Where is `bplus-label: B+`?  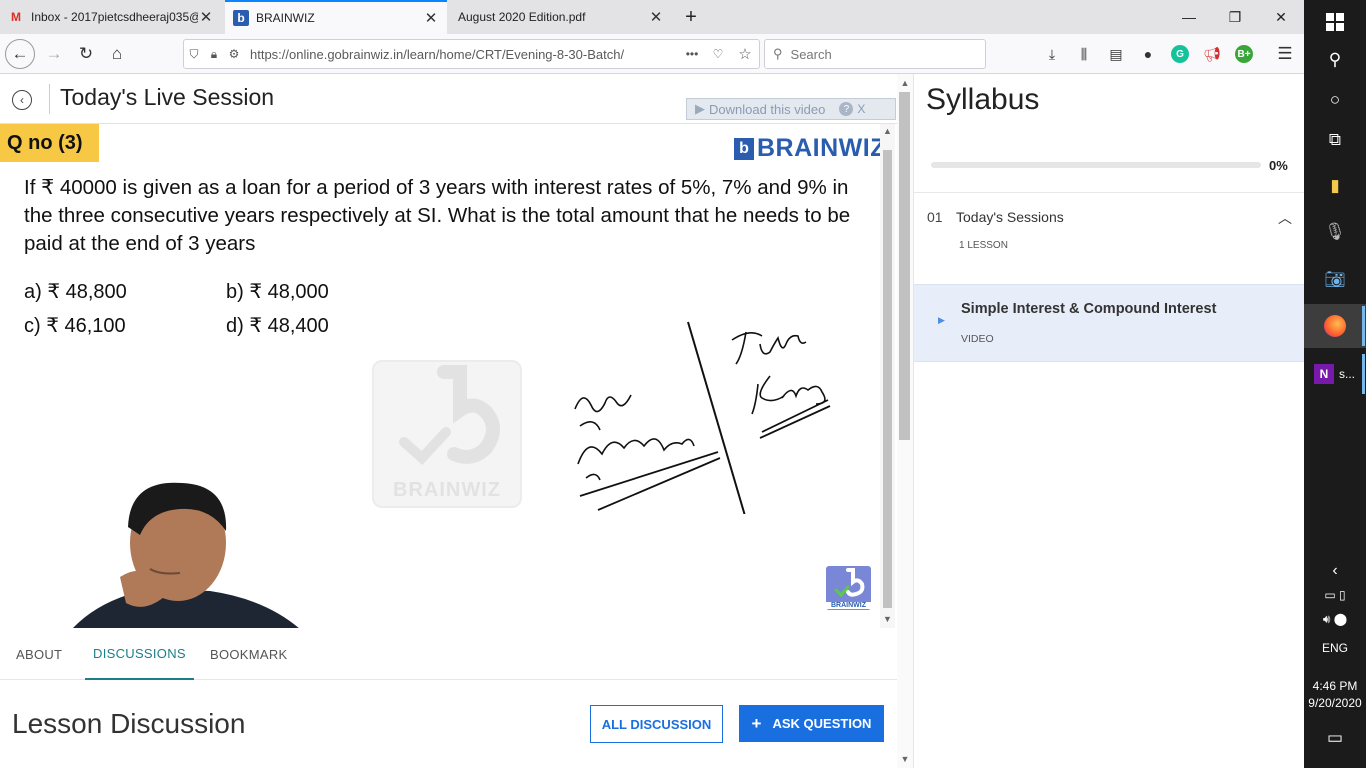
bplus-label: B+ is located at coordinates (1244, 54).